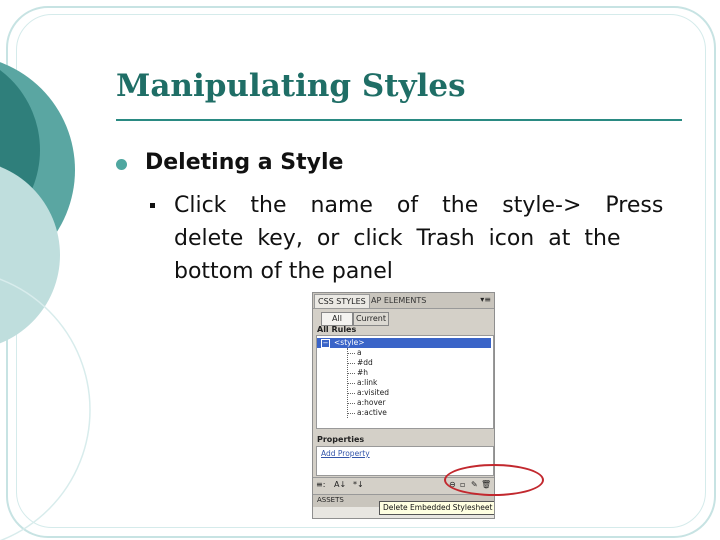  What do you see at coordinates (330, 500) in the screenshot?
I see `tab-assets: ASSETS` at bounding box center [330, 500].